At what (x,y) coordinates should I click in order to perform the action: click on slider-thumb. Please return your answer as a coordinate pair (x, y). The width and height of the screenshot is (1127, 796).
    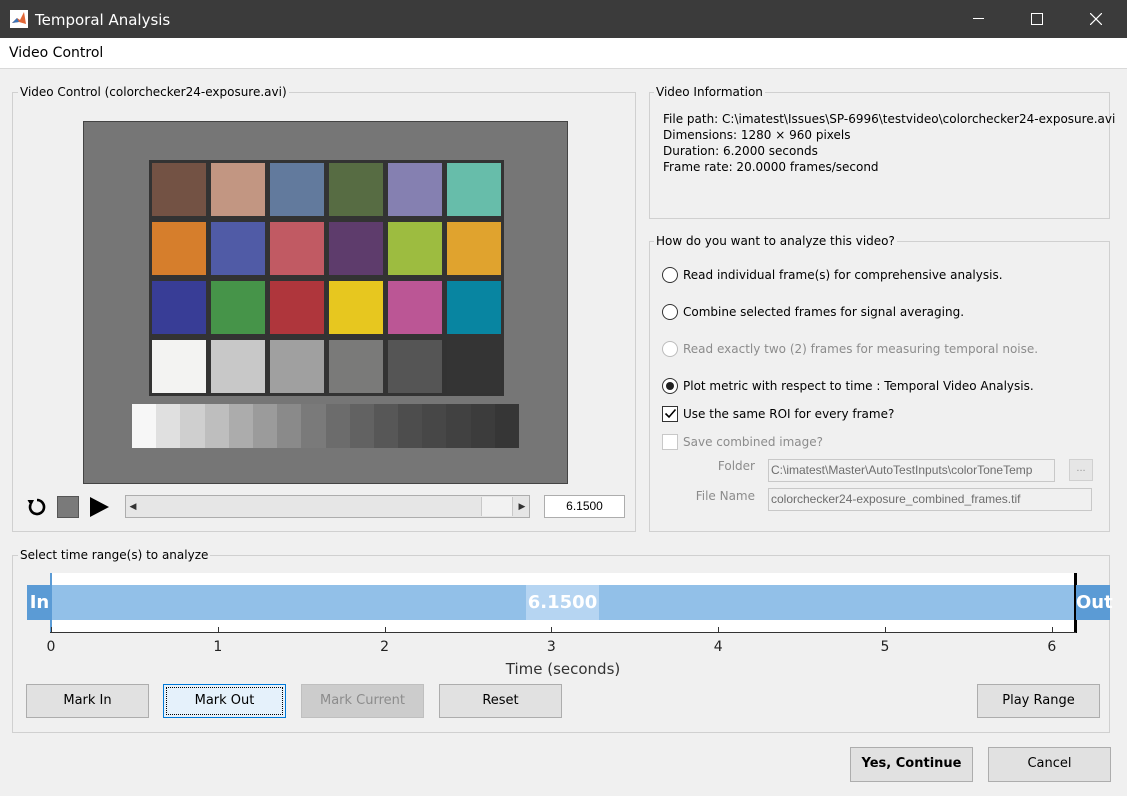
    Looking at the image, I should click on (497, 506).